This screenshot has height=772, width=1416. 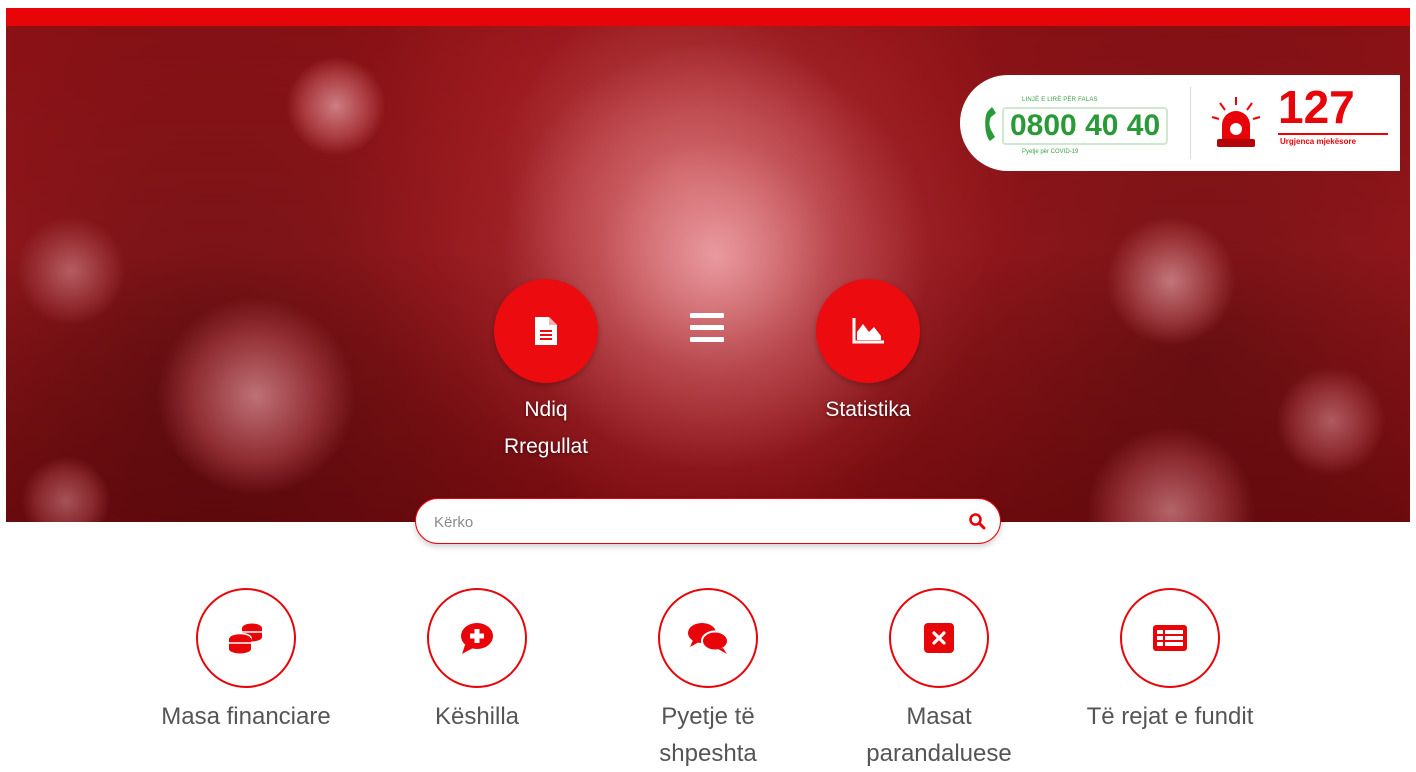 What do you see at coordinates (1170, 716) in the screenshot?
I see `feature-label: Të rejat e fundit` at bounding box center [1170, 716].